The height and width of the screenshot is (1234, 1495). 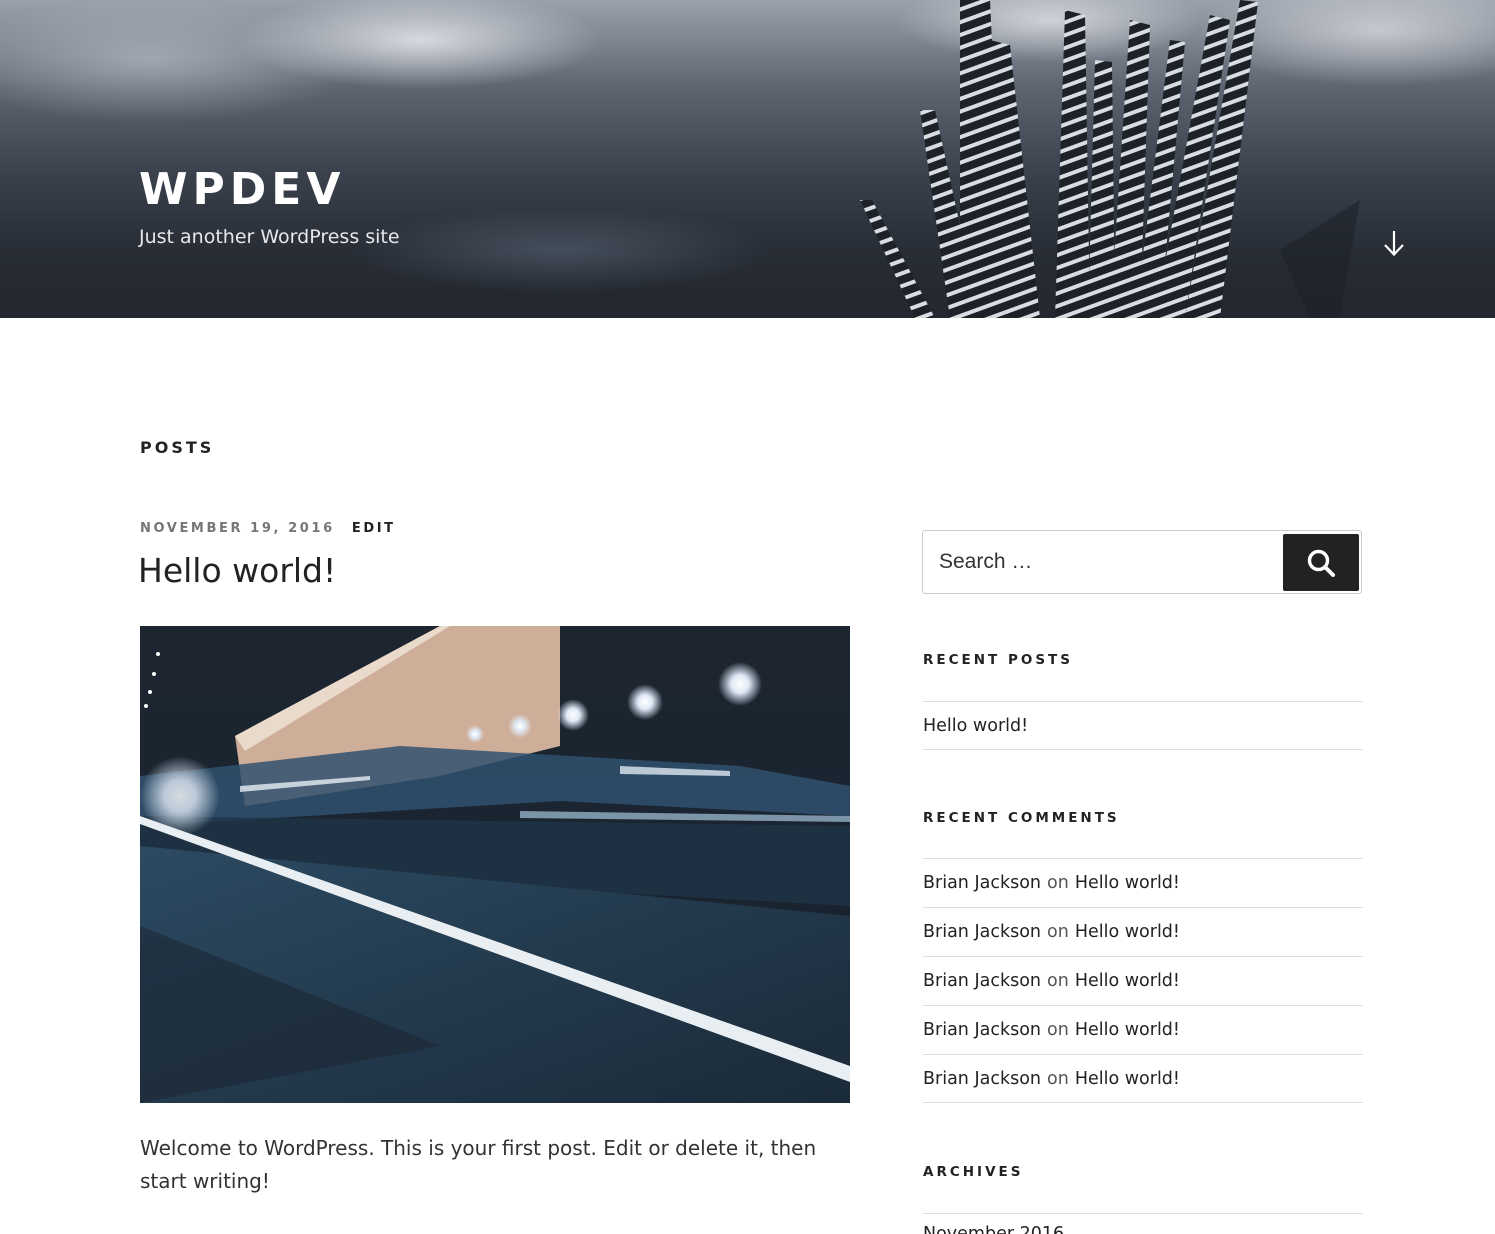 I want to click on arrow-down-icon, so click(x=1394, y=244).